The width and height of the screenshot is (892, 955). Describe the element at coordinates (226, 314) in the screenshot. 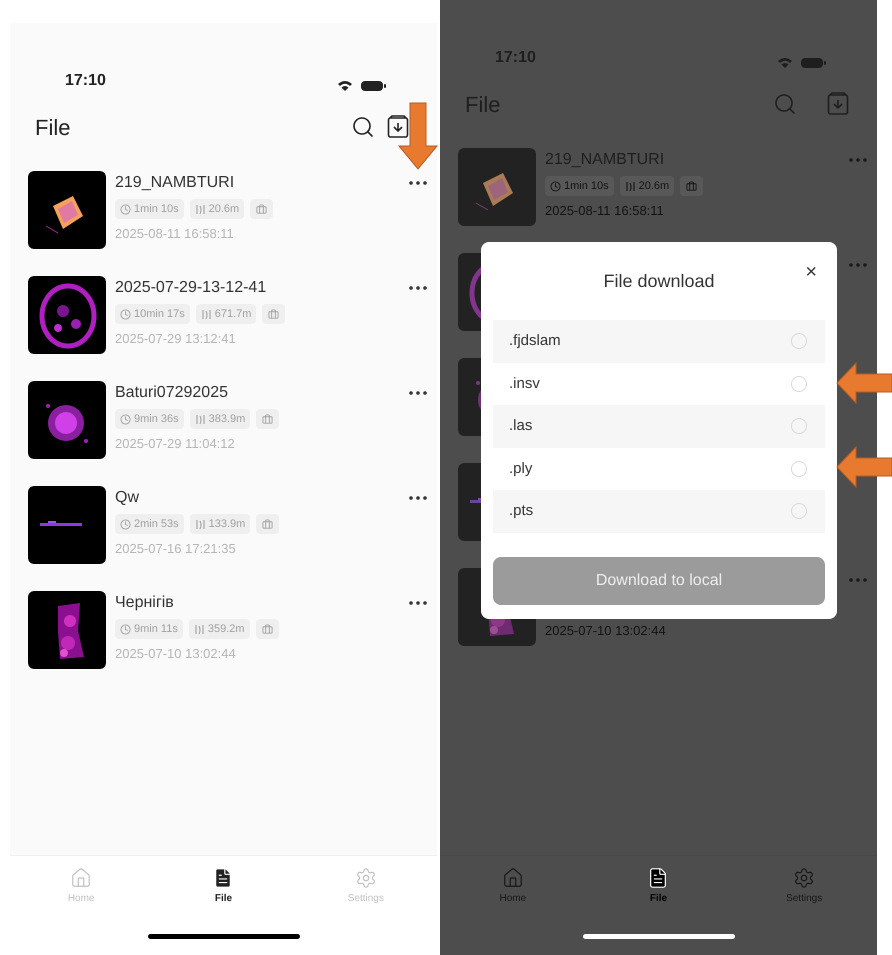

I see `distance-tag: 671.7m` at that location.